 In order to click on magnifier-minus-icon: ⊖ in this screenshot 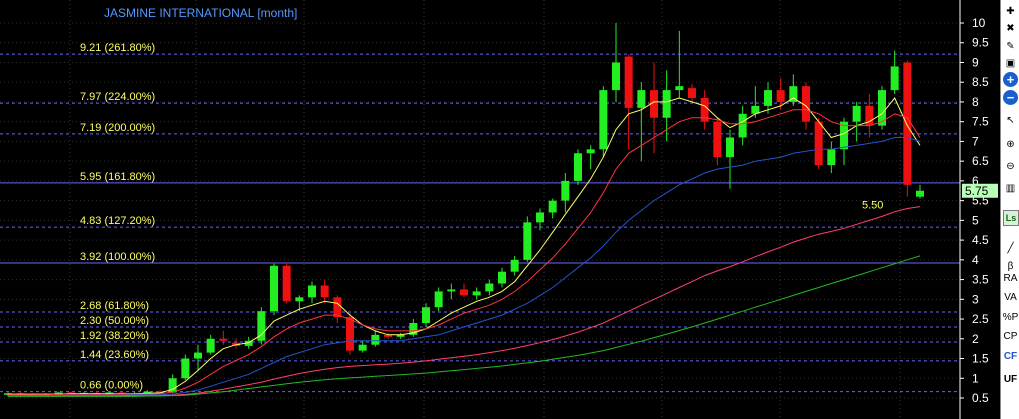, I will do `click(1010, 166)`.